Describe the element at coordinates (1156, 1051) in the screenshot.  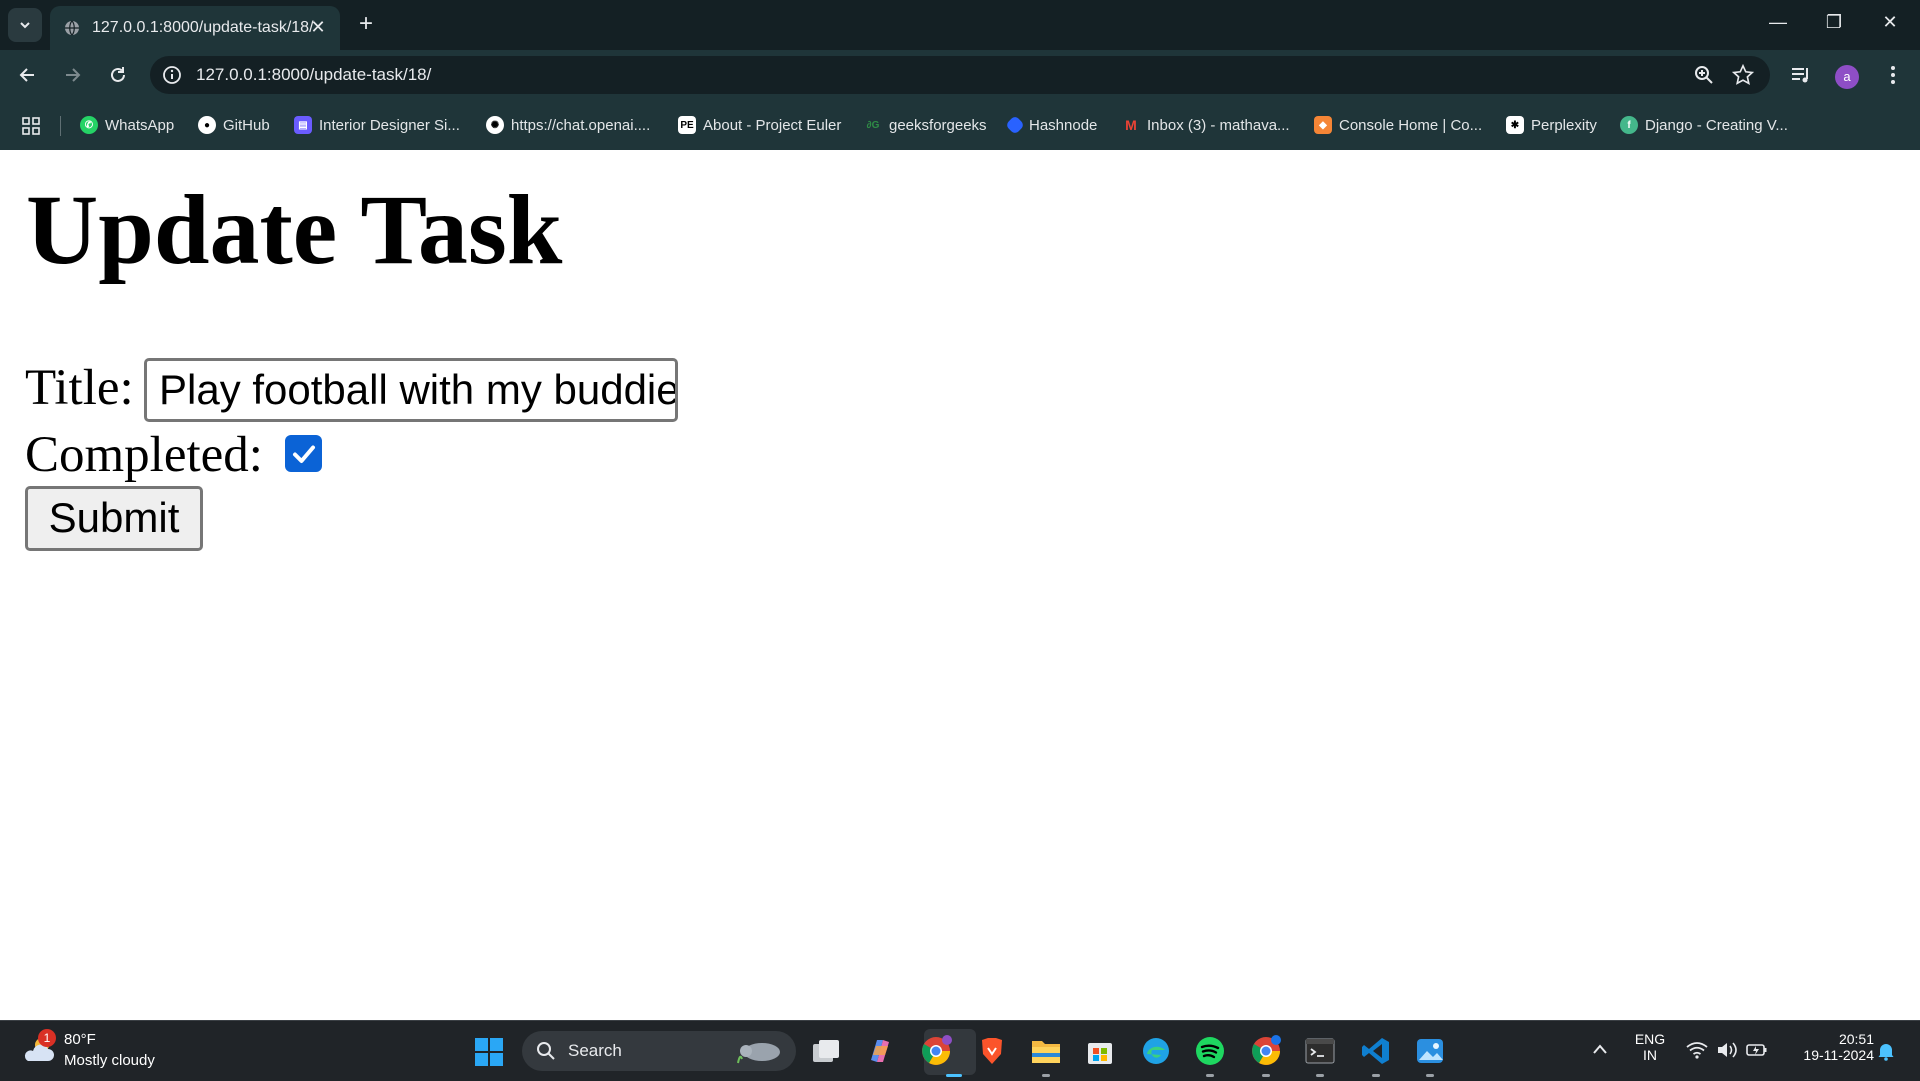
I see `taskbar-edge` at that location.